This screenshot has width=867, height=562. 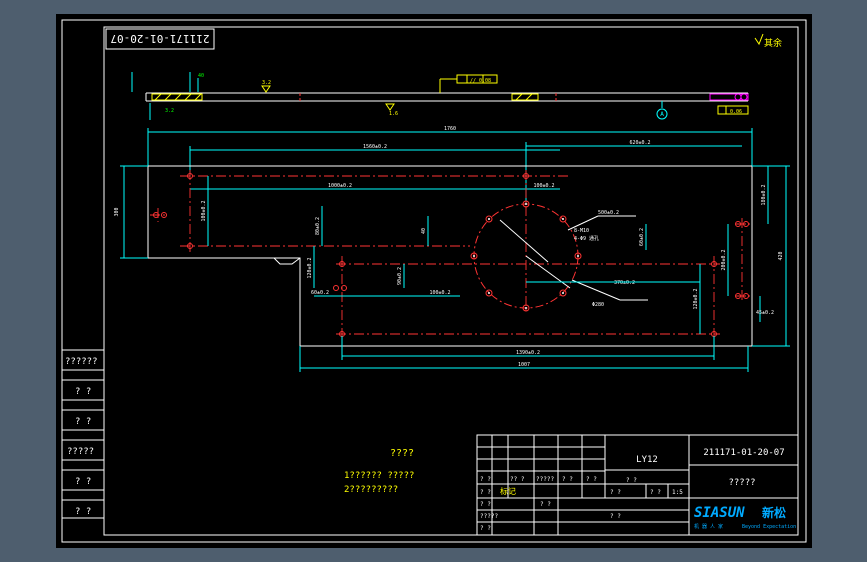 I want to click on right-lower-text: 45±0.2, so click(x=765, y=313).